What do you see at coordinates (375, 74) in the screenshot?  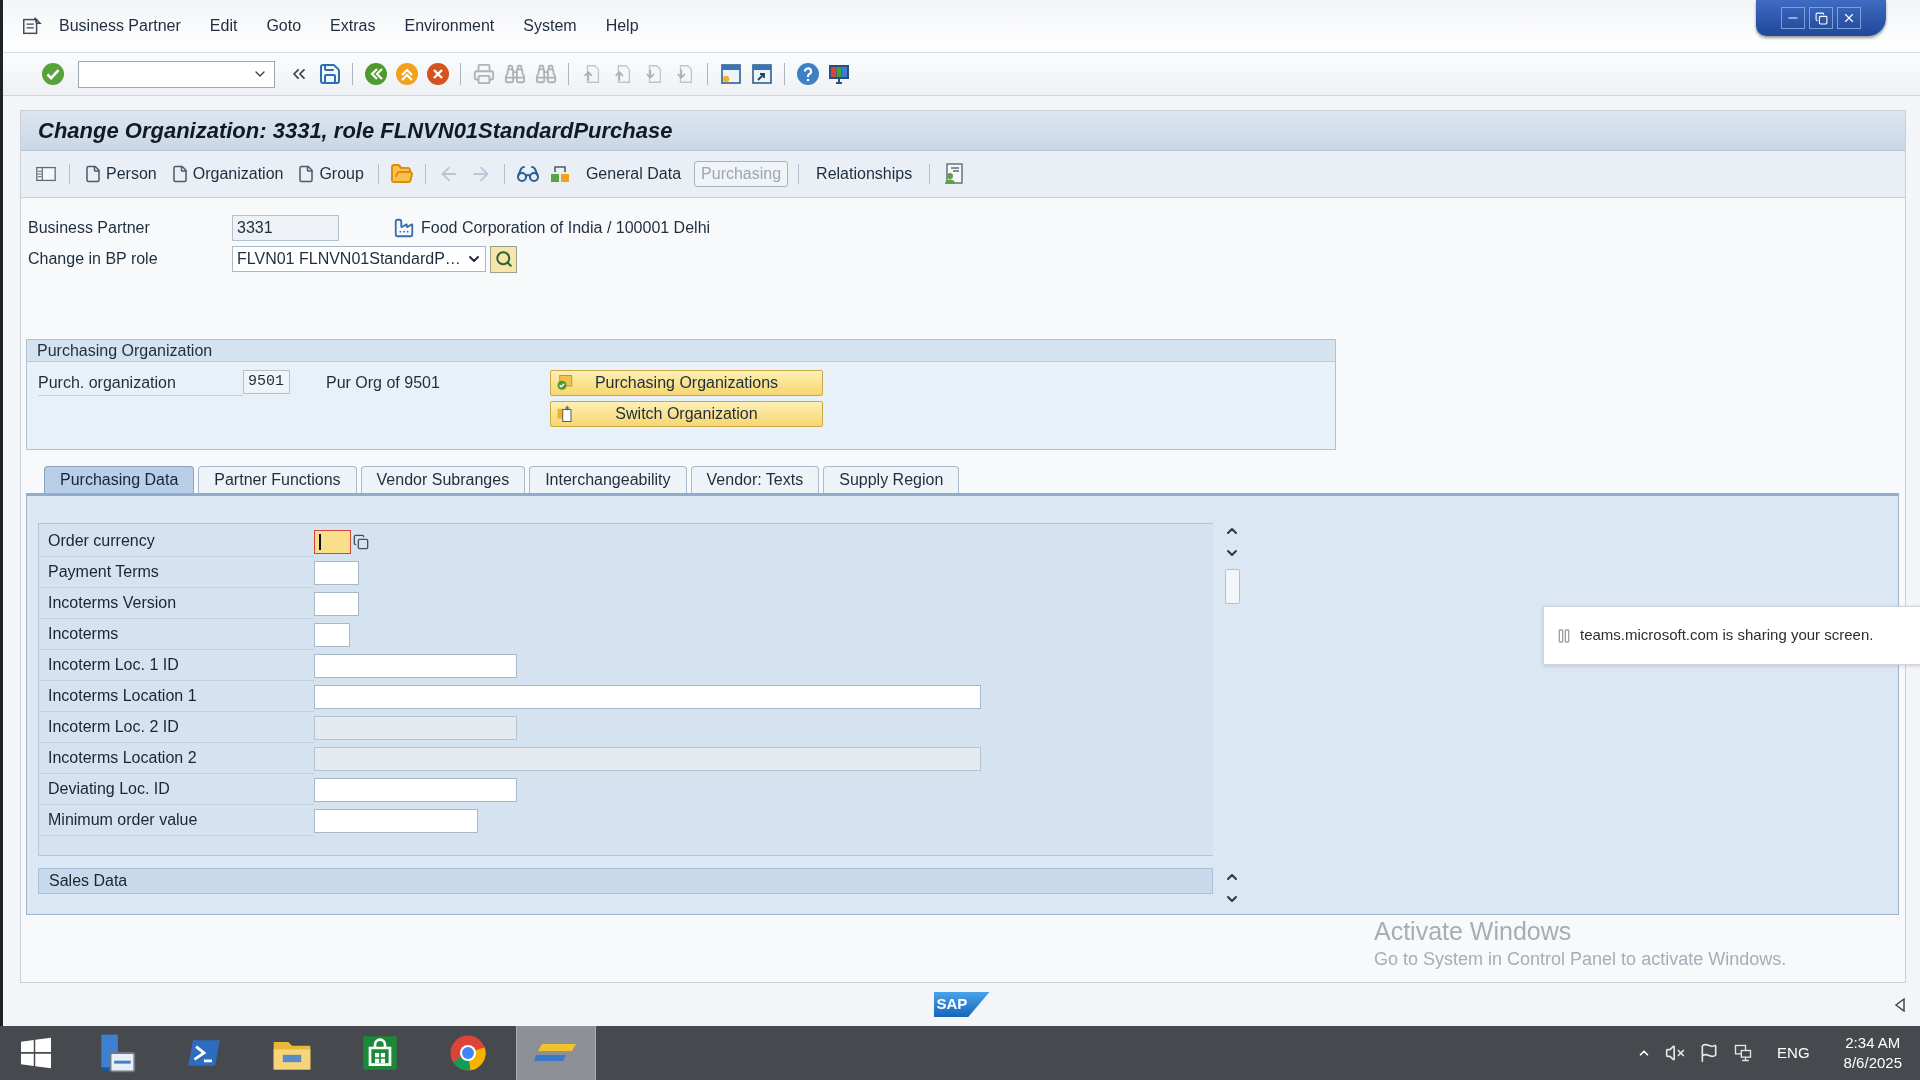 I see `back-icon` at bounding box center [375, 74].